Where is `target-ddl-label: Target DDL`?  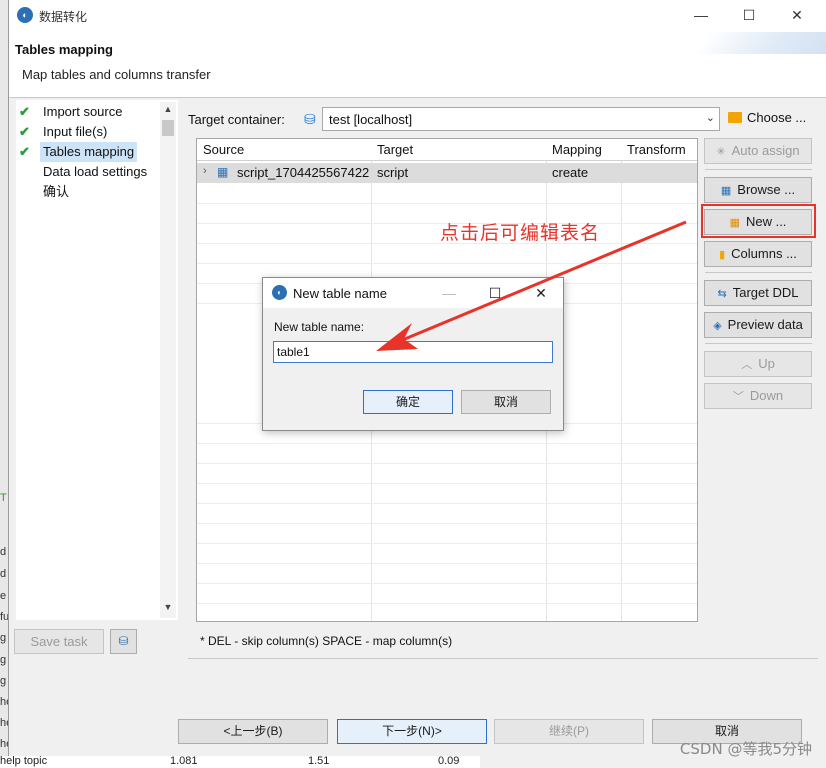 target-ddl-label: Target DDL is located at coordinates (765, 292).